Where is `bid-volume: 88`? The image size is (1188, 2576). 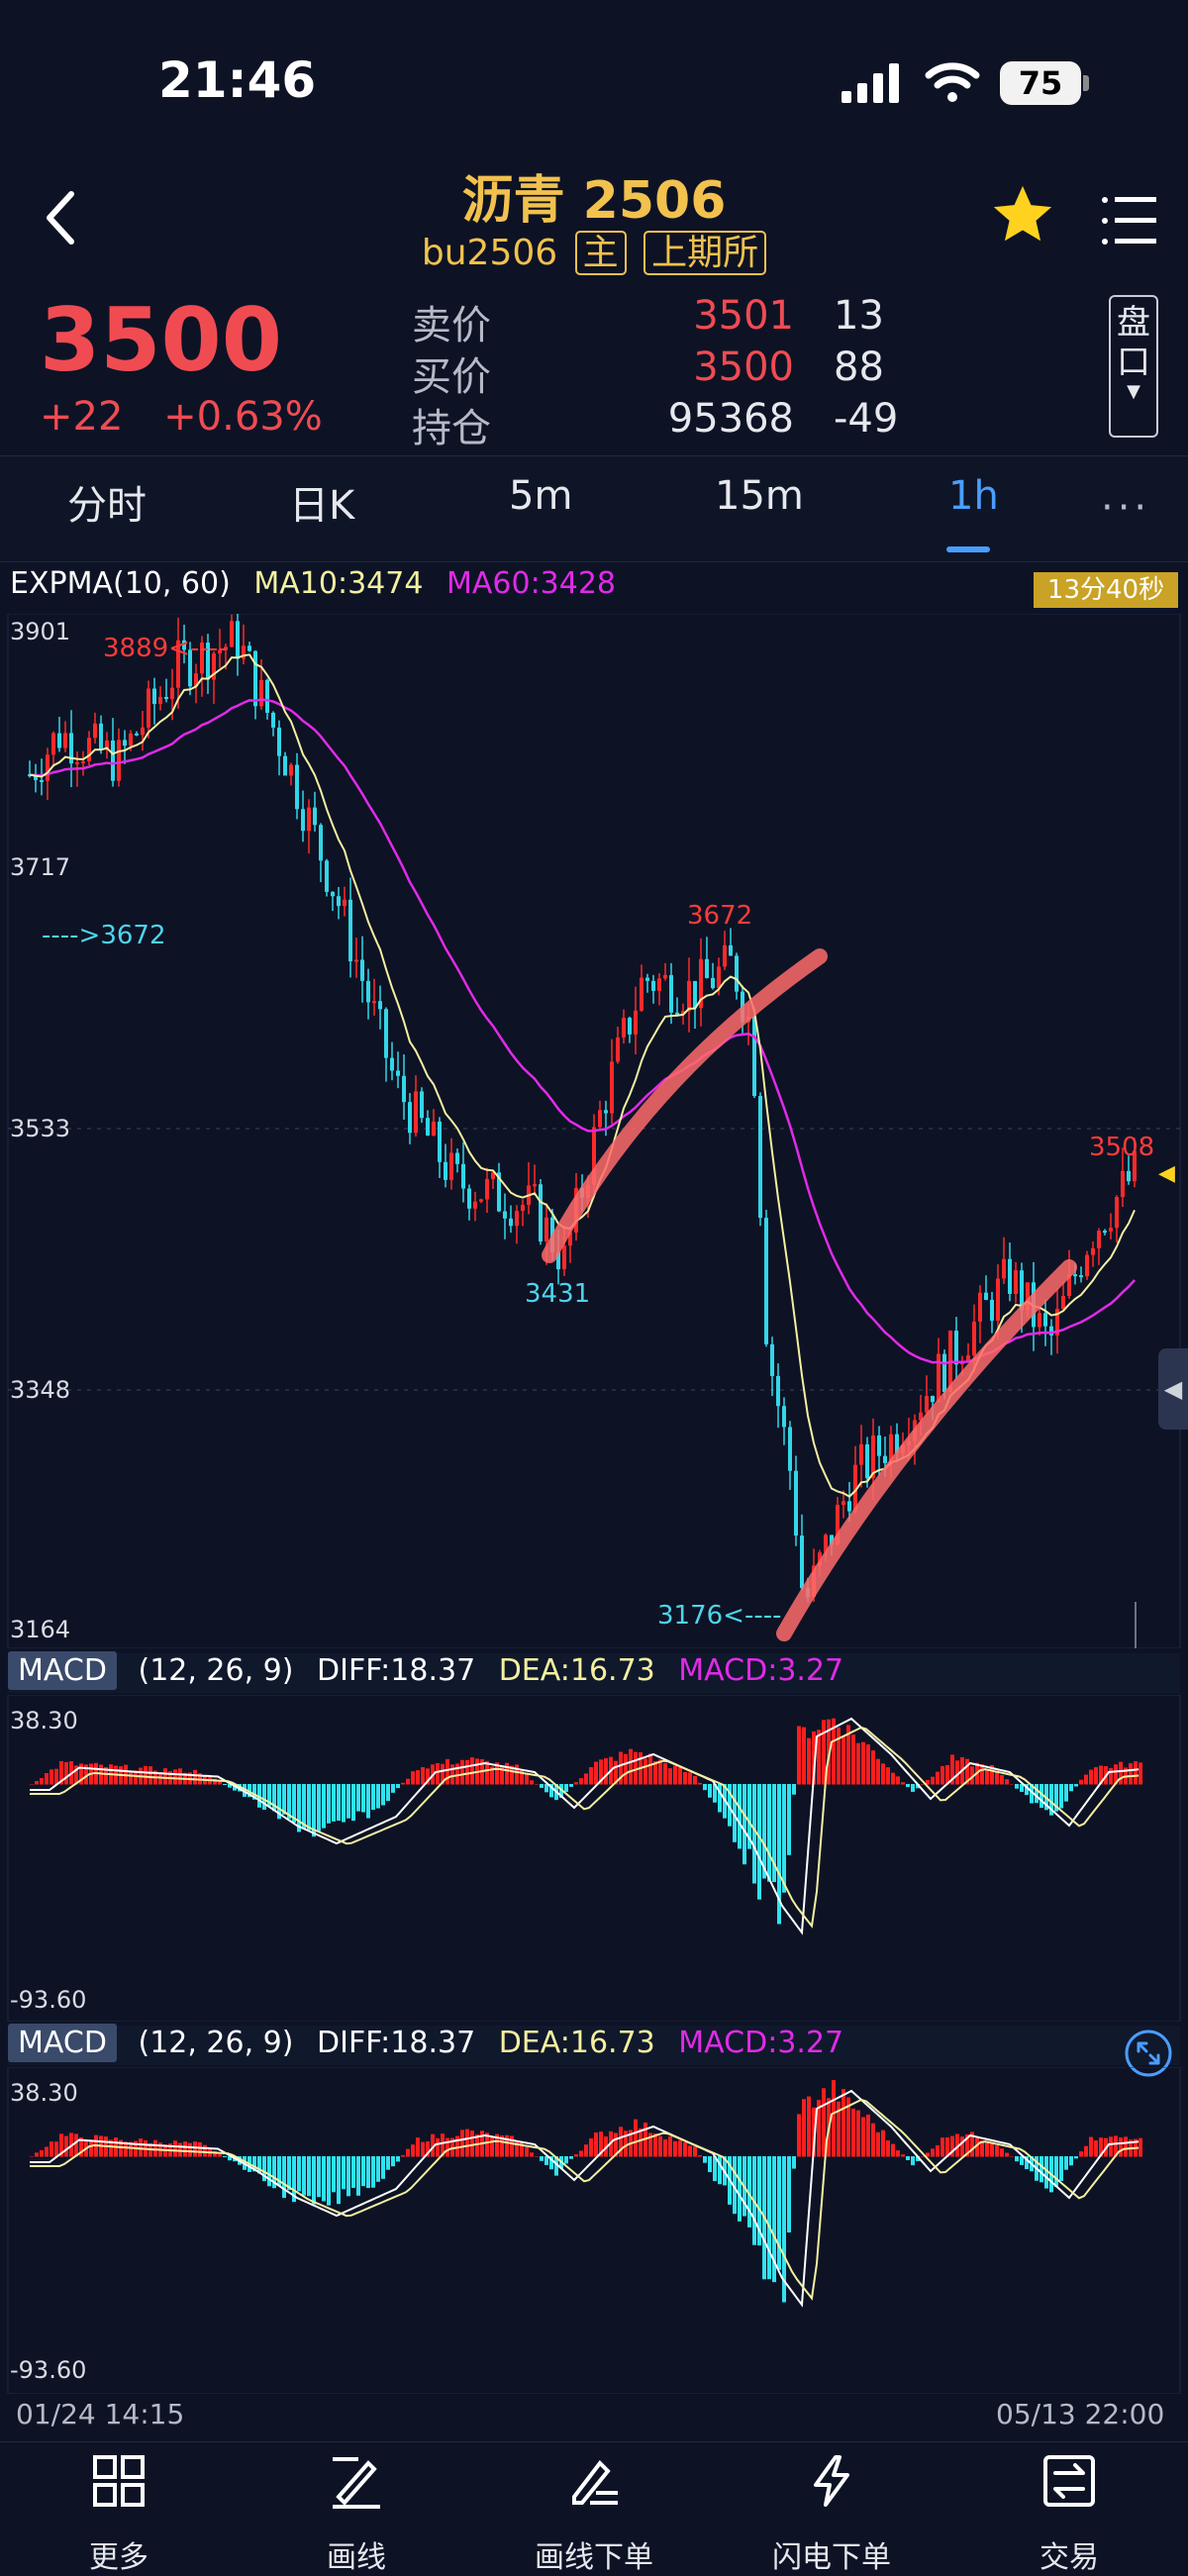 bid-volume: 88 is located at coordinates (859, 368).